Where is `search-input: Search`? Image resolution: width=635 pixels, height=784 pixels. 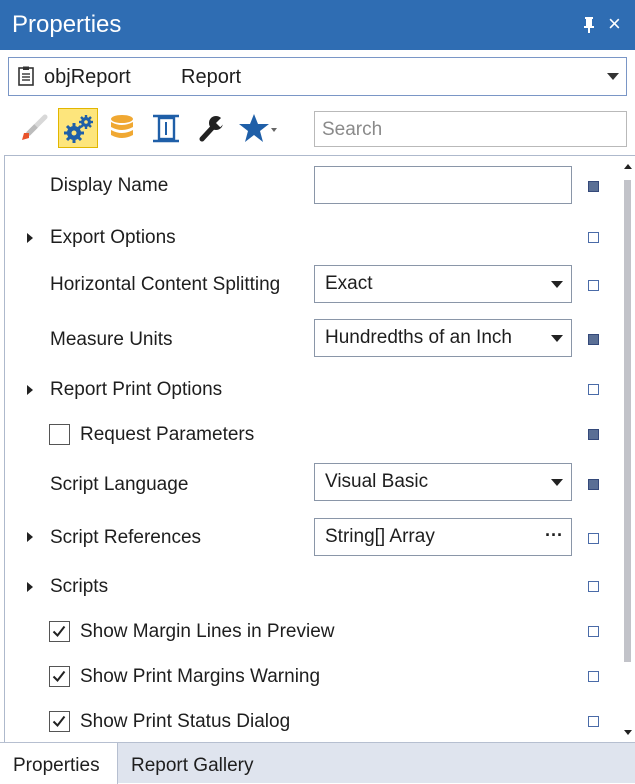 search-input: Search is located at coordinates (470, 129).